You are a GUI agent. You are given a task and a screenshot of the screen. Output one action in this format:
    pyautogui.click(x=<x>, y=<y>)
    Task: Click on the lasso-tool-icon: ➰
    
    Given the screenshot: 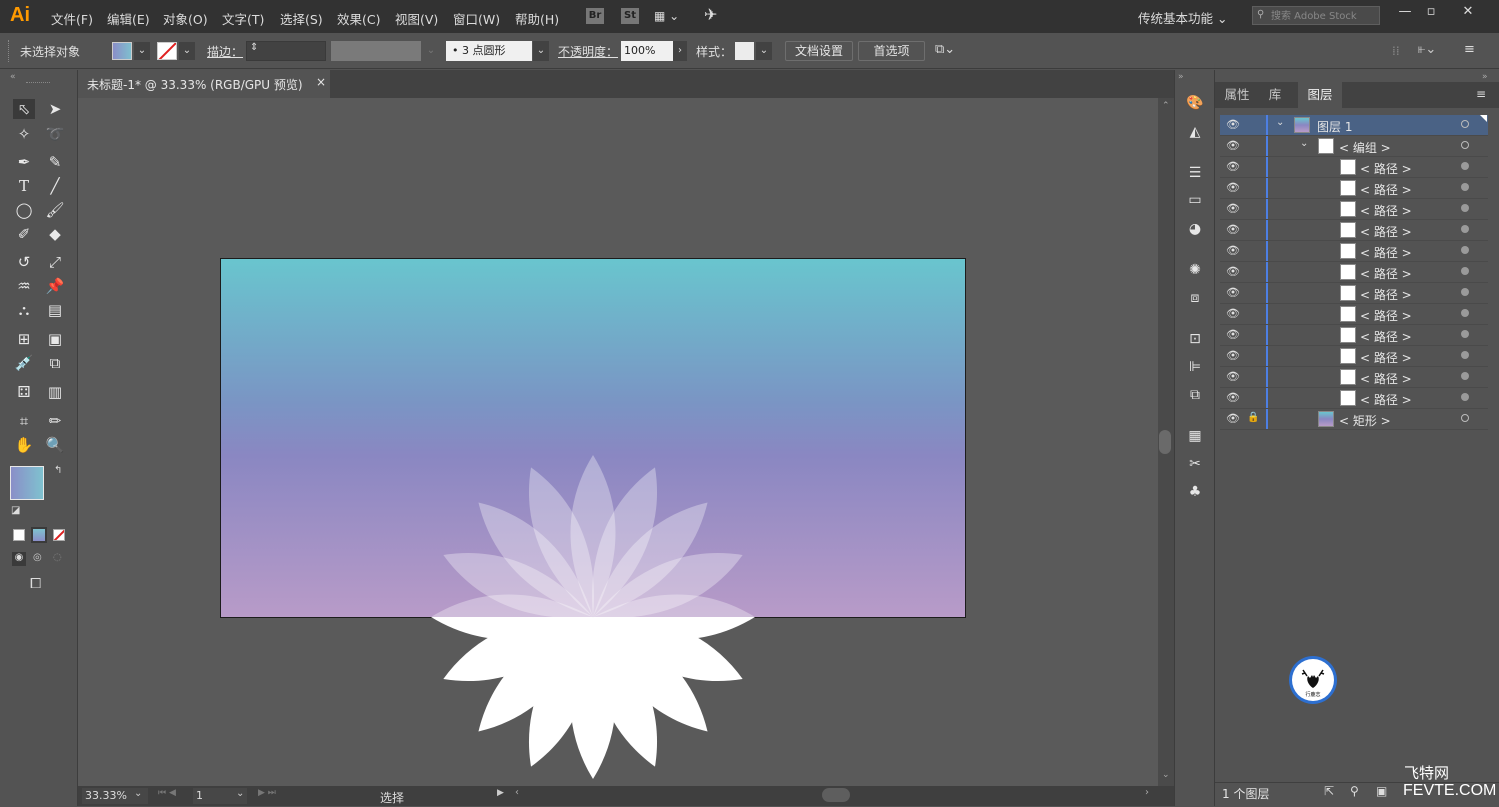 What is the action you would take?
    pyautogui.click(x=55, y=134)
    